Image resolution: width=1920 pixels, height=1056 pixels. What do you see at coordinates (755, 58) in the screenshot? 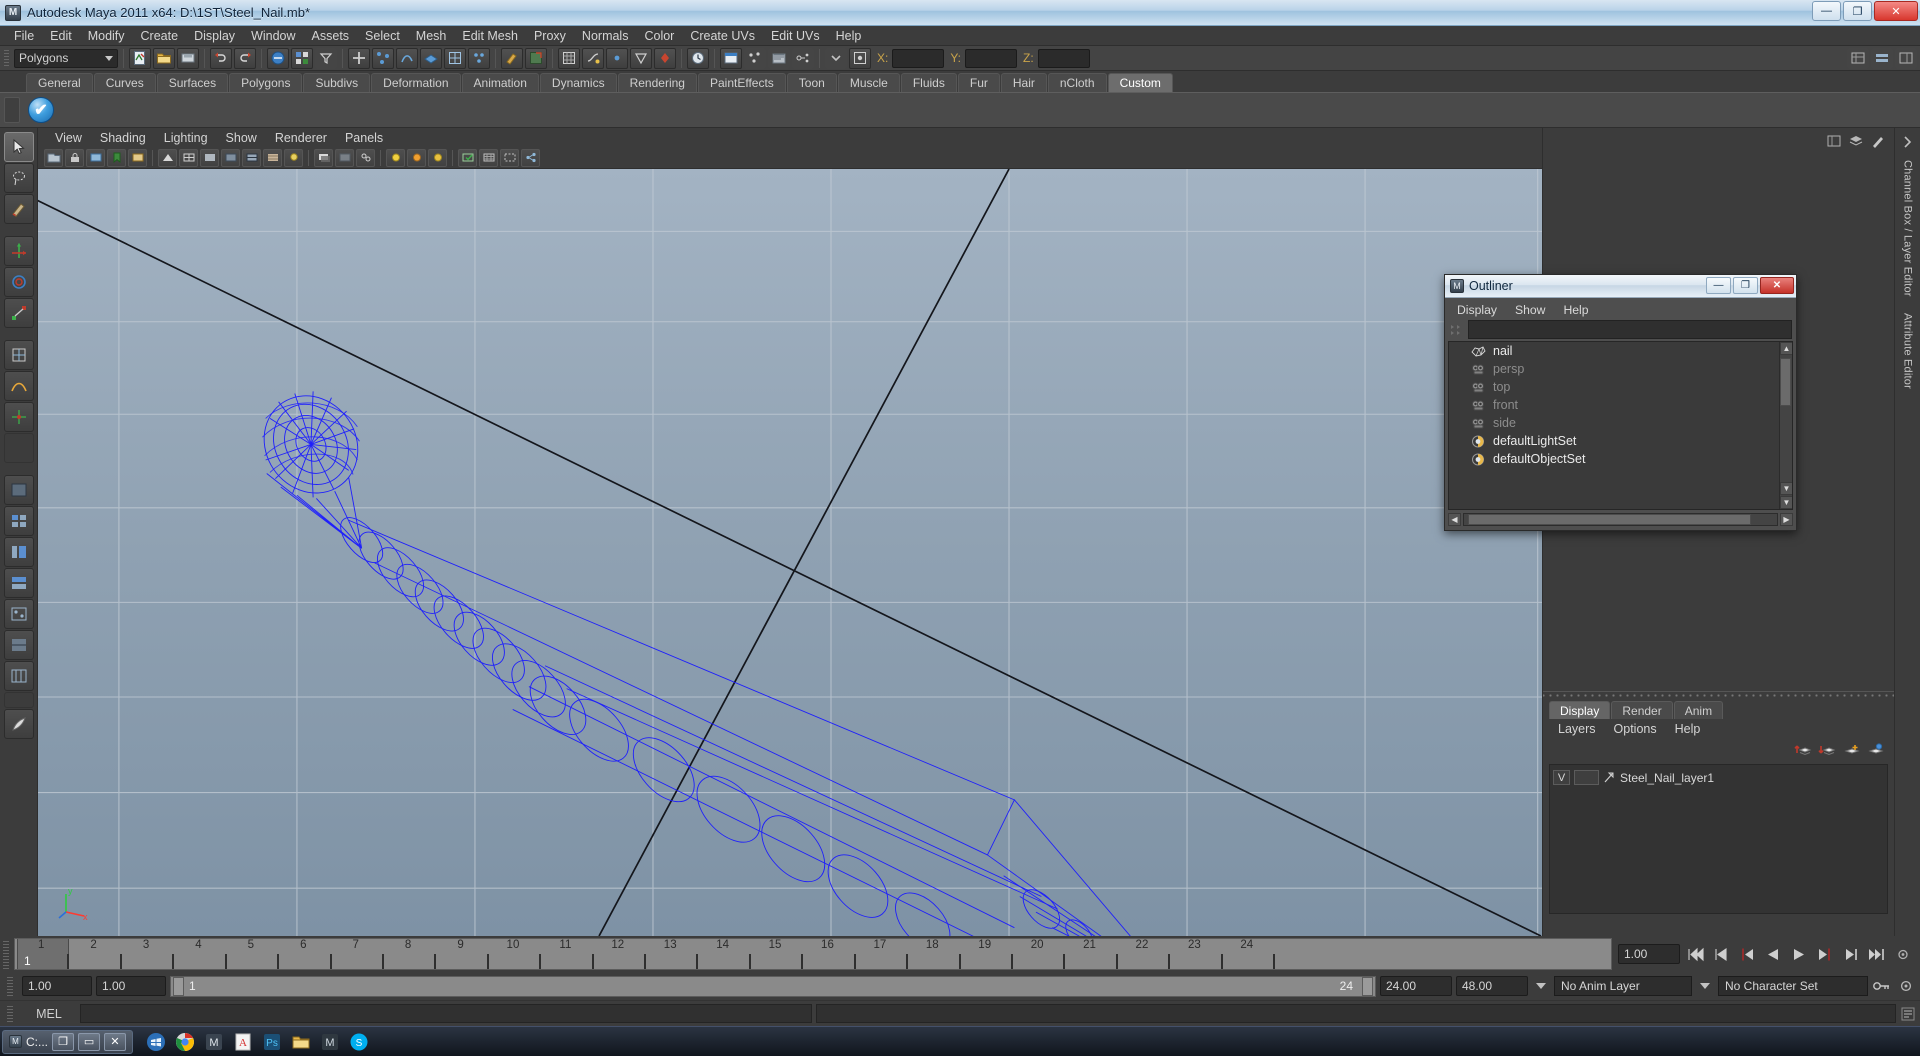
I see `ipr-render-button` at bounding box center [755, 58].